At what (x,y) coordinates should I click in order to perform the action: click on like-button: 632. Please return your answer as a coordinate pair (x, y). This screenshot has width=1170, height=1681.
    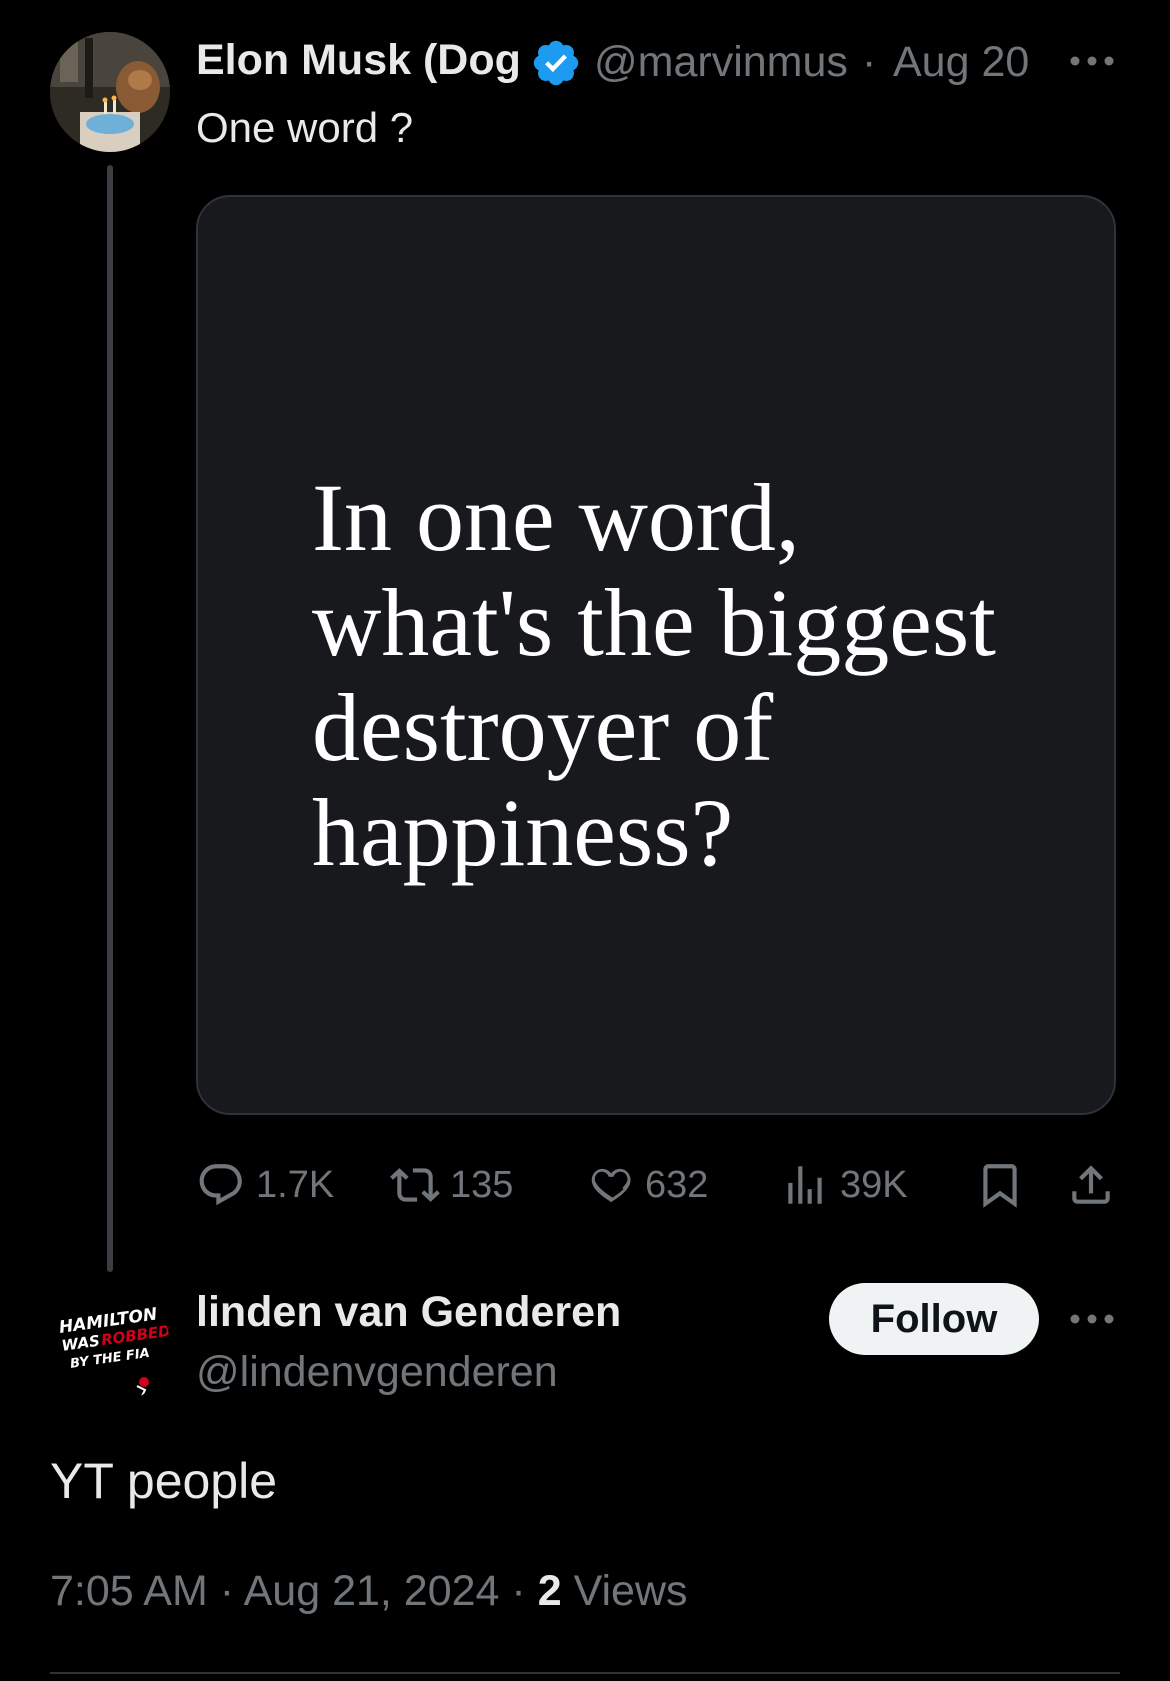
    Looking at the image, I should click on (646, 1185).